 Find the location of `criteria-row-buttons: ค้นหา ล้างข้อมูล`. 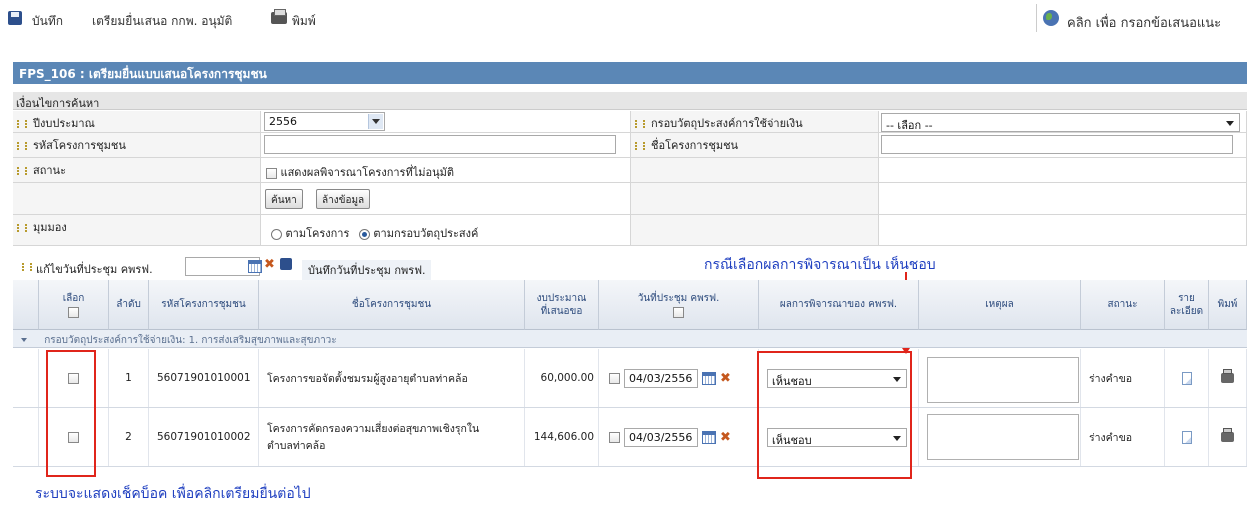

criteria-row-buttons: ค้นหา ล้างข้อมูล is located at coordinates (630, 199).